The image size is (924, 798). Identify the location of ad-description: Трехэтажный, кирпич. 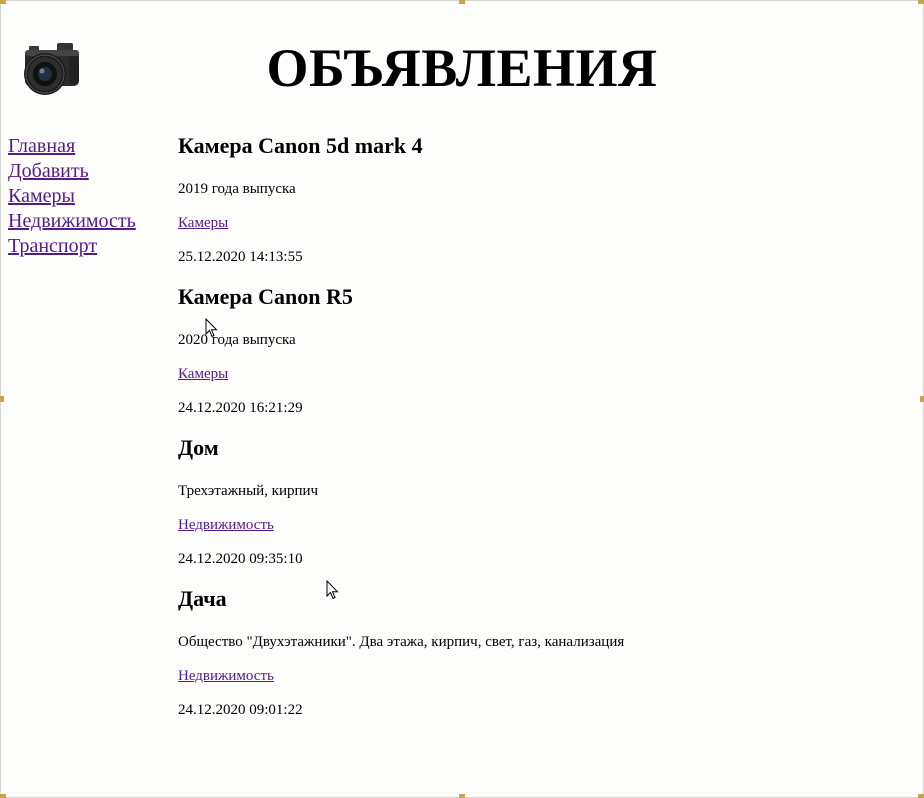
(248, 491).